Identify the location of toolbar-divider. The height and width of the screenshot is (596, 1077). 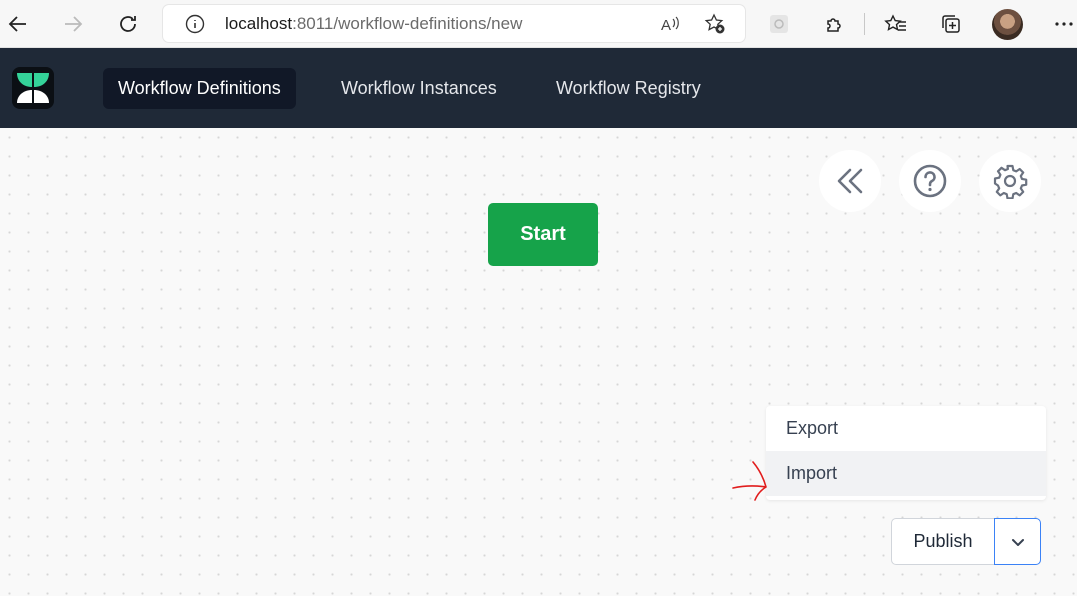
(864, 24).